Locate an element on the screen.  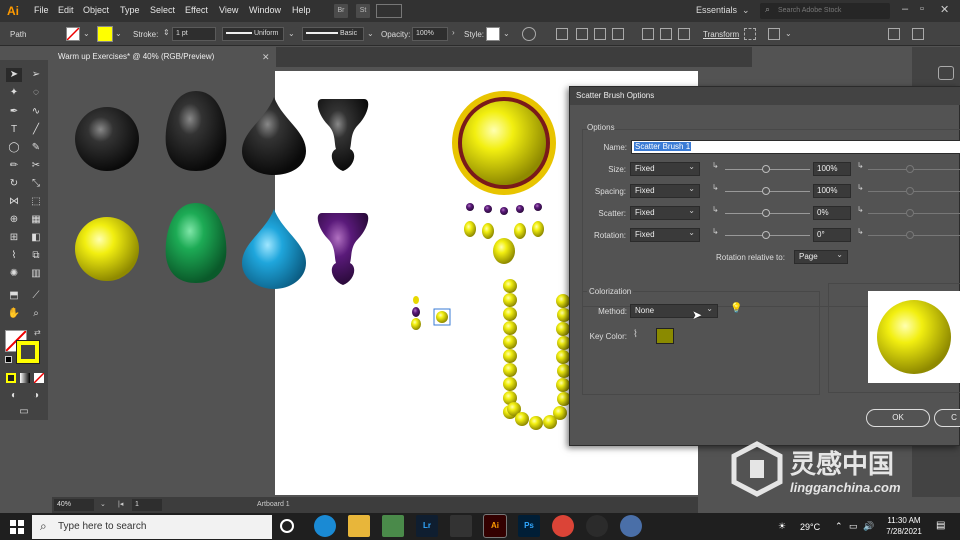
gradient-mode-icon is located at coordinates (25, 378).